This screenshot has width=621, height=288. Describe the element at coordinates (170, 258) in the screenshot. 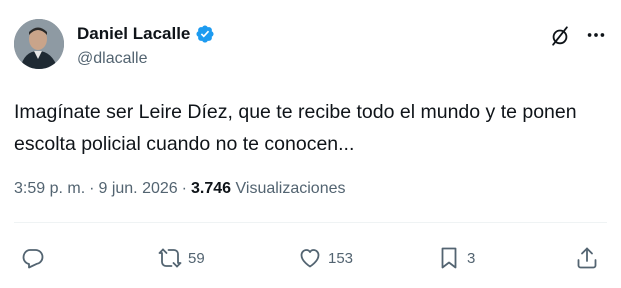

I see `repost-icon` at that location.